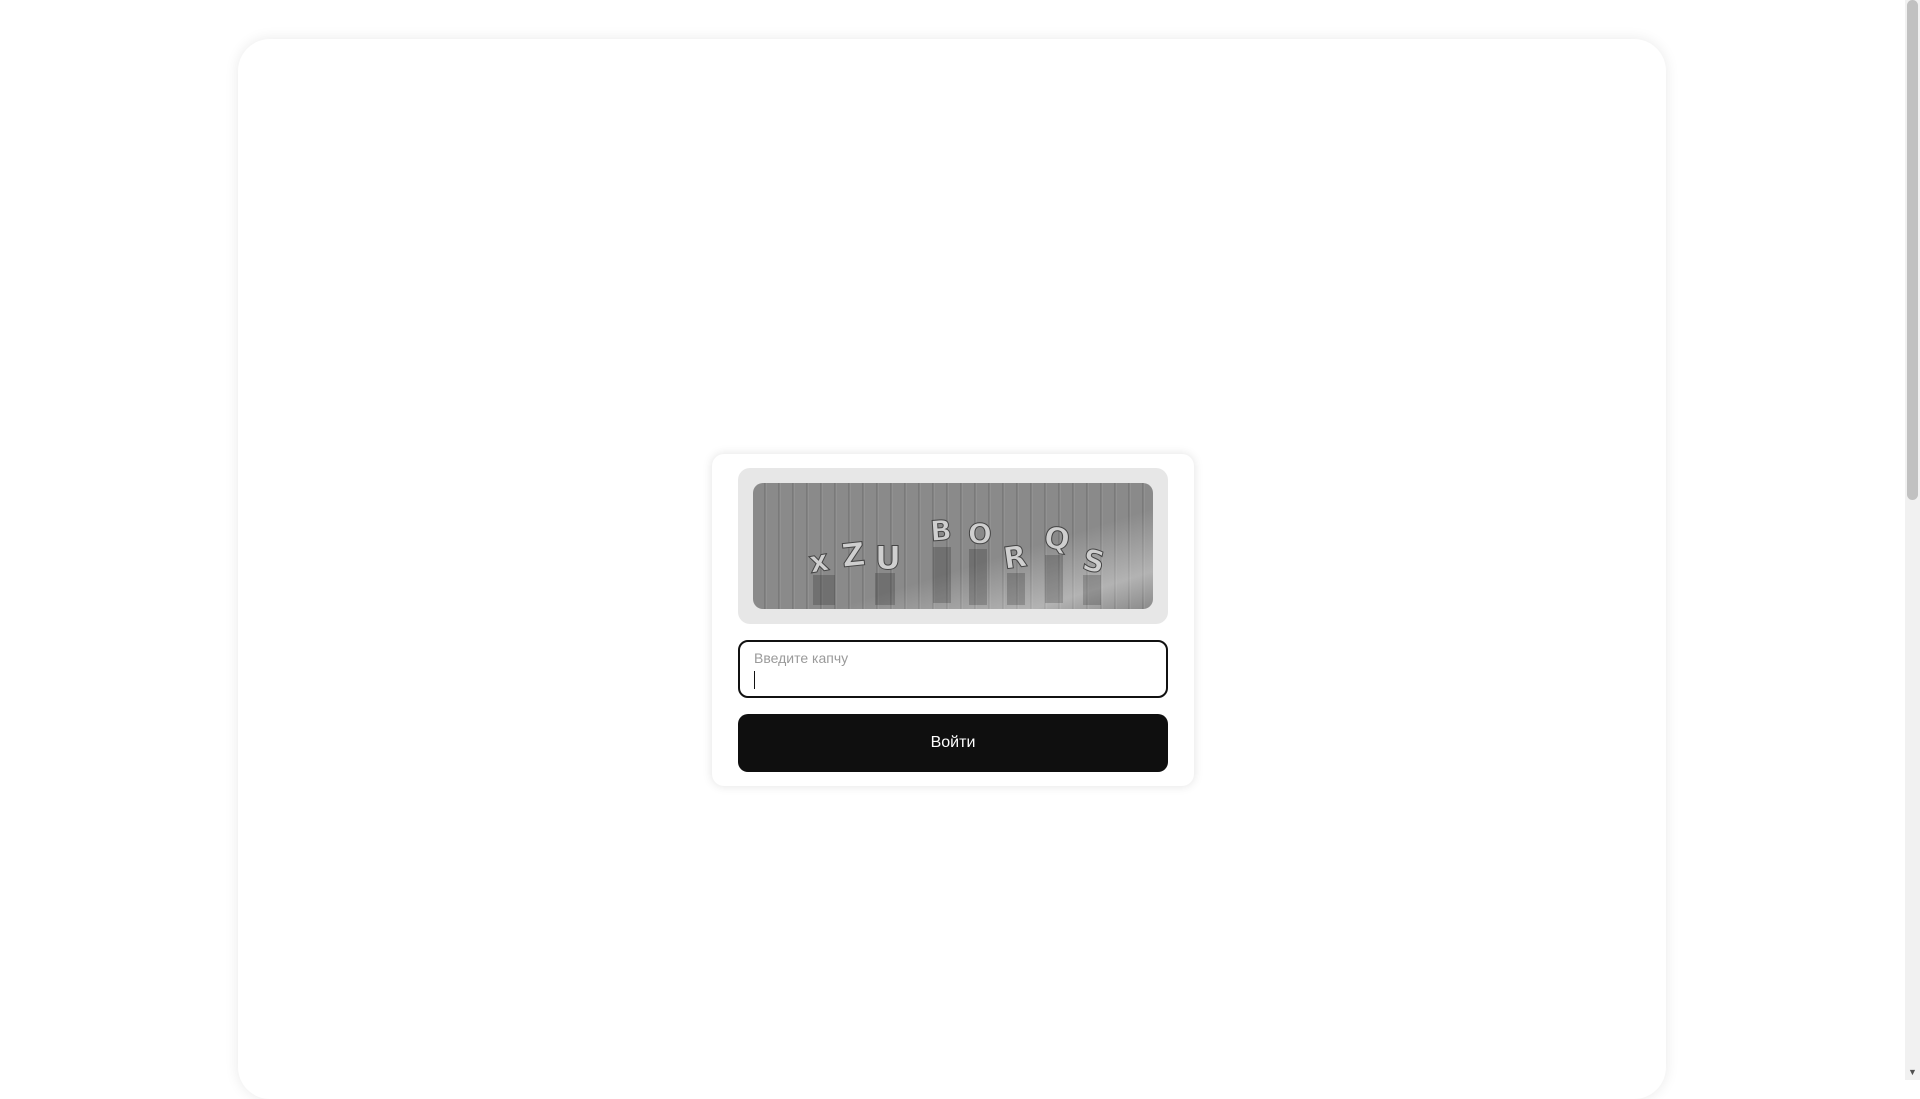  What do you see at coordinates (1912, 540) in the screenshot?
I see `vertical-scrollbar: ▼` at bounding box center [1912, 540].